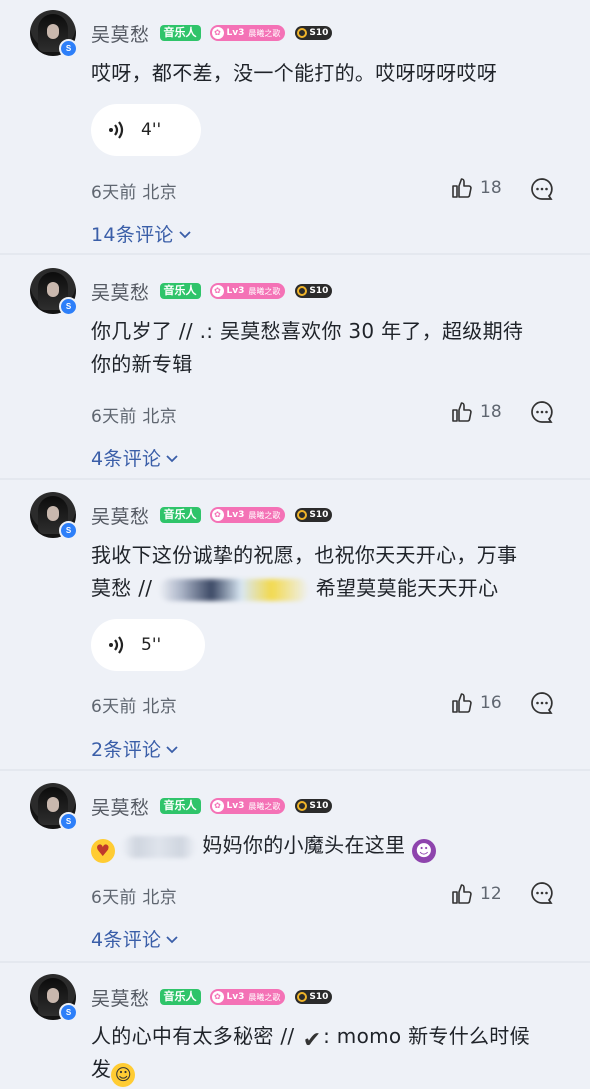 This screenshot has height=1089, width=590. What do you see at coordinates (476, 894) in the screenshot?
I see `like-button: 12` at bounding box center [476, 894].